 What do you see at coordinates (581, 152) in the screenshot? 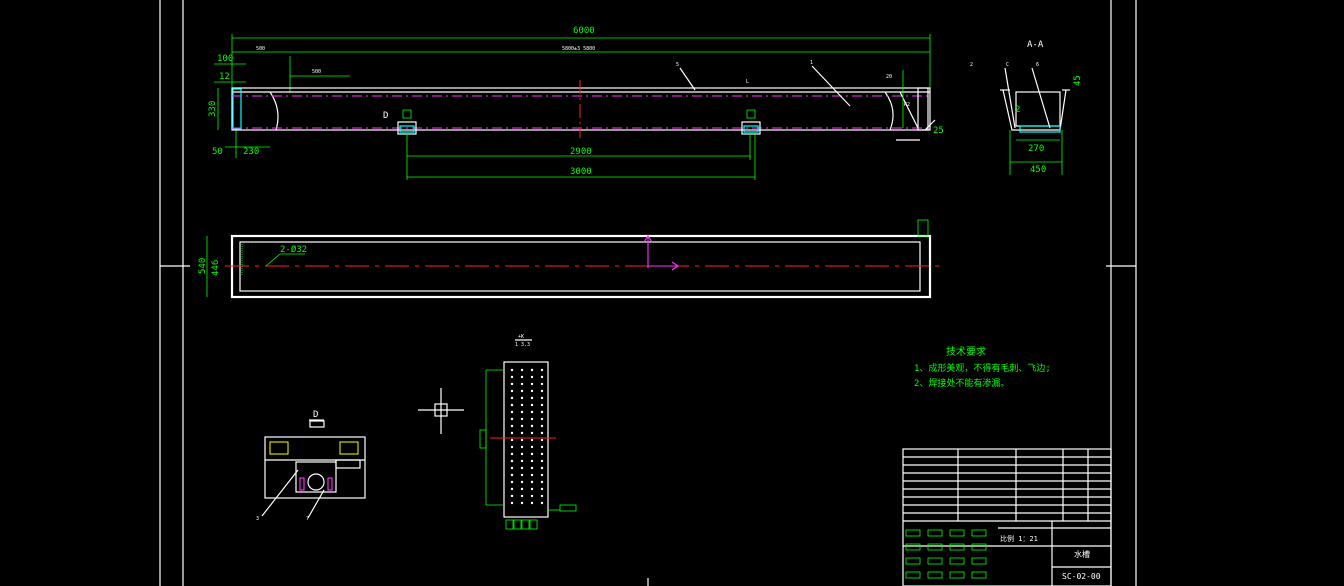
I see `dim-2900: 2900` at bounding box center [581, 152].